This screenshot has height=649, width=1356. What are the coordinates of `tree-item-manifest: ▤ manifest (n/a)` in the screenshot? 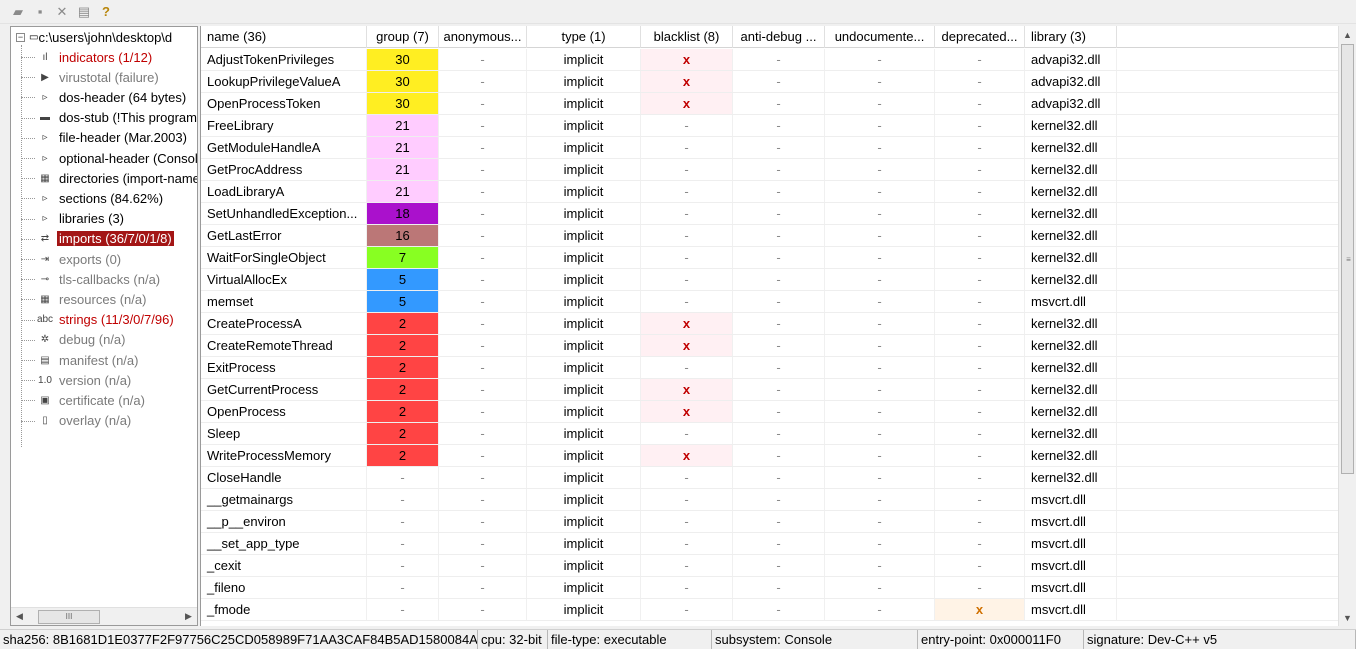 It's located at (104, 360).